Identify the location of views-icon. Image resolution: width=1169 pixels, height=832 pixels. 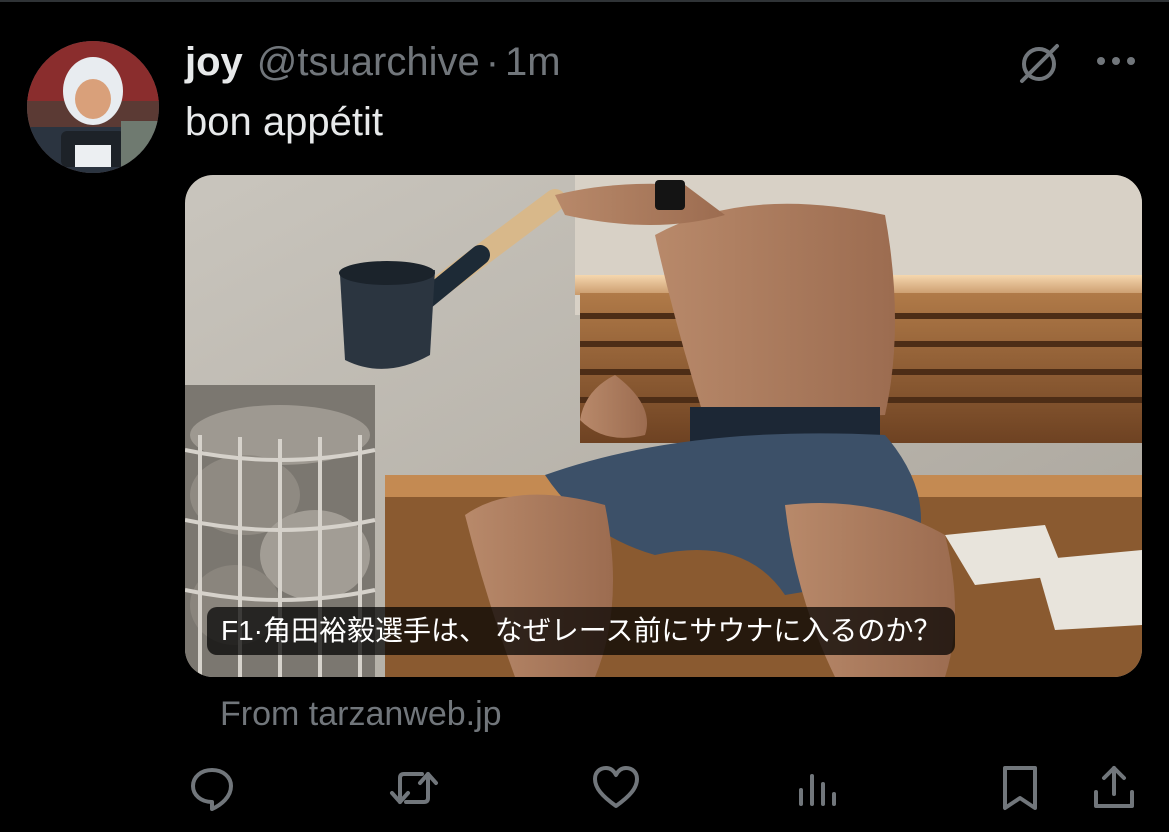
(817, 790).